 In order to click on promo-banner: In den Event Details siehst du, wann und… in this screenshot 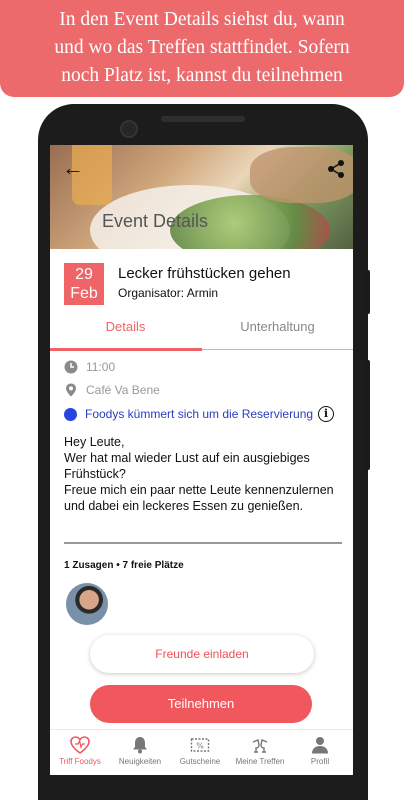, I will do `click(202, 48)`.